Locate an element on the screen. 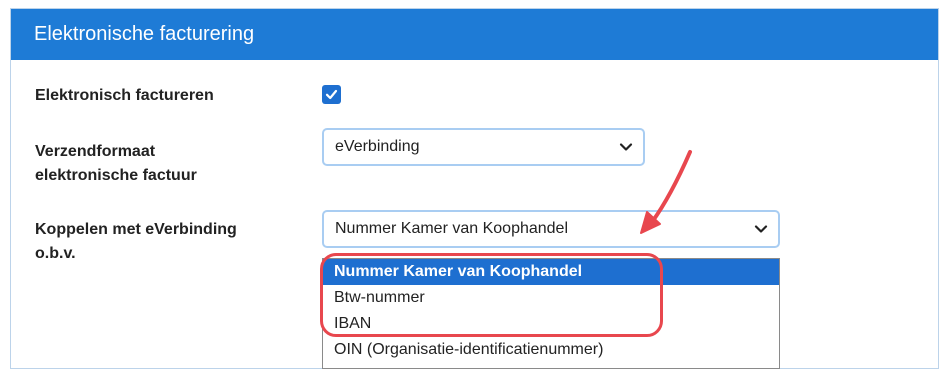 Image resolution: width=948 pixels, height=369 pixels. link-by-select: Nummer Kamer van Koophandel is located at coordinates (551, 229).